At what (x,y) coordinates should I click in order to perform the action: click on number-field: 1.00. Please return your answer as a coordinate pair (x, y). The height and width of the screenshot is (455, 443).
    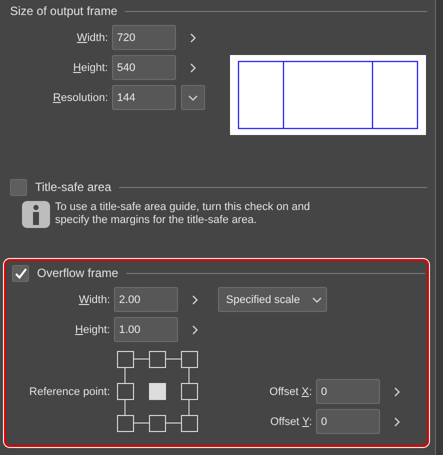
    Looking at the image, I should click on (146, 329).